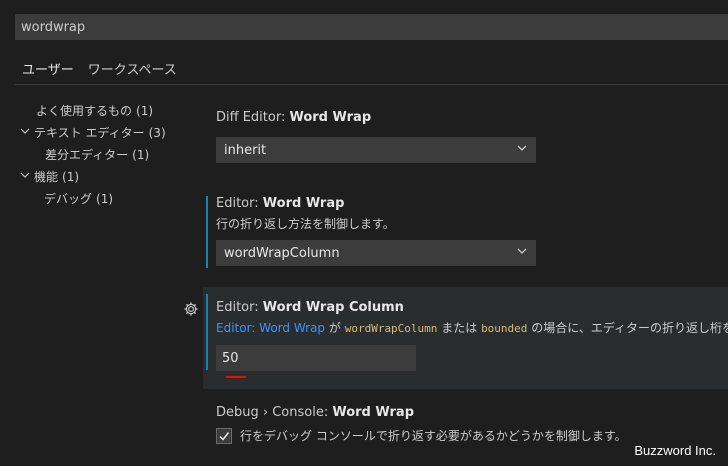  What do you see at coordinates (472, 136) in the screenshot?
I see `setting-diff-editor-word-wrap: Diff Editor: Word Wrap inherit` at bounding box center [472, 136].